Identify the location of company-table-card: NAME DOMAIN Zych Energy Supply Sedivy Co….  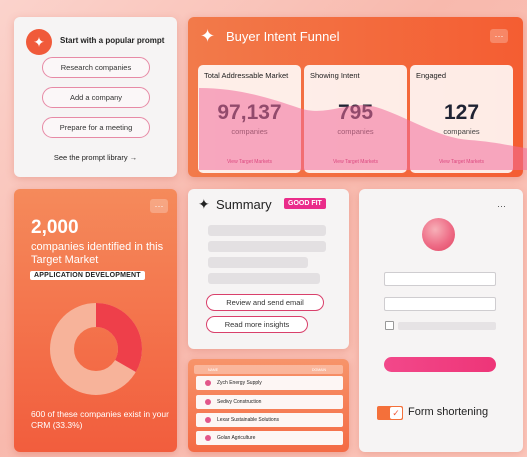
(268, 405).